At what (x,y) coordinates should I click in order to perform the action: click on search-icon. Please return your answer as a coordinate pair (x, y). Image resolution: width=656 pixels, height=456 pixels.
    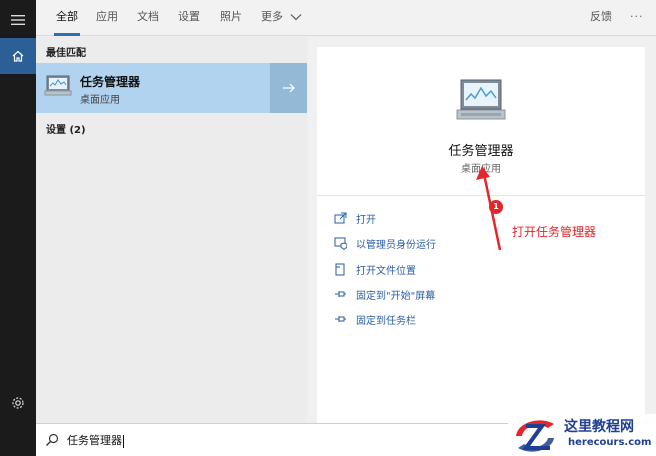
    Looking at the image, I should click on (52, 441).